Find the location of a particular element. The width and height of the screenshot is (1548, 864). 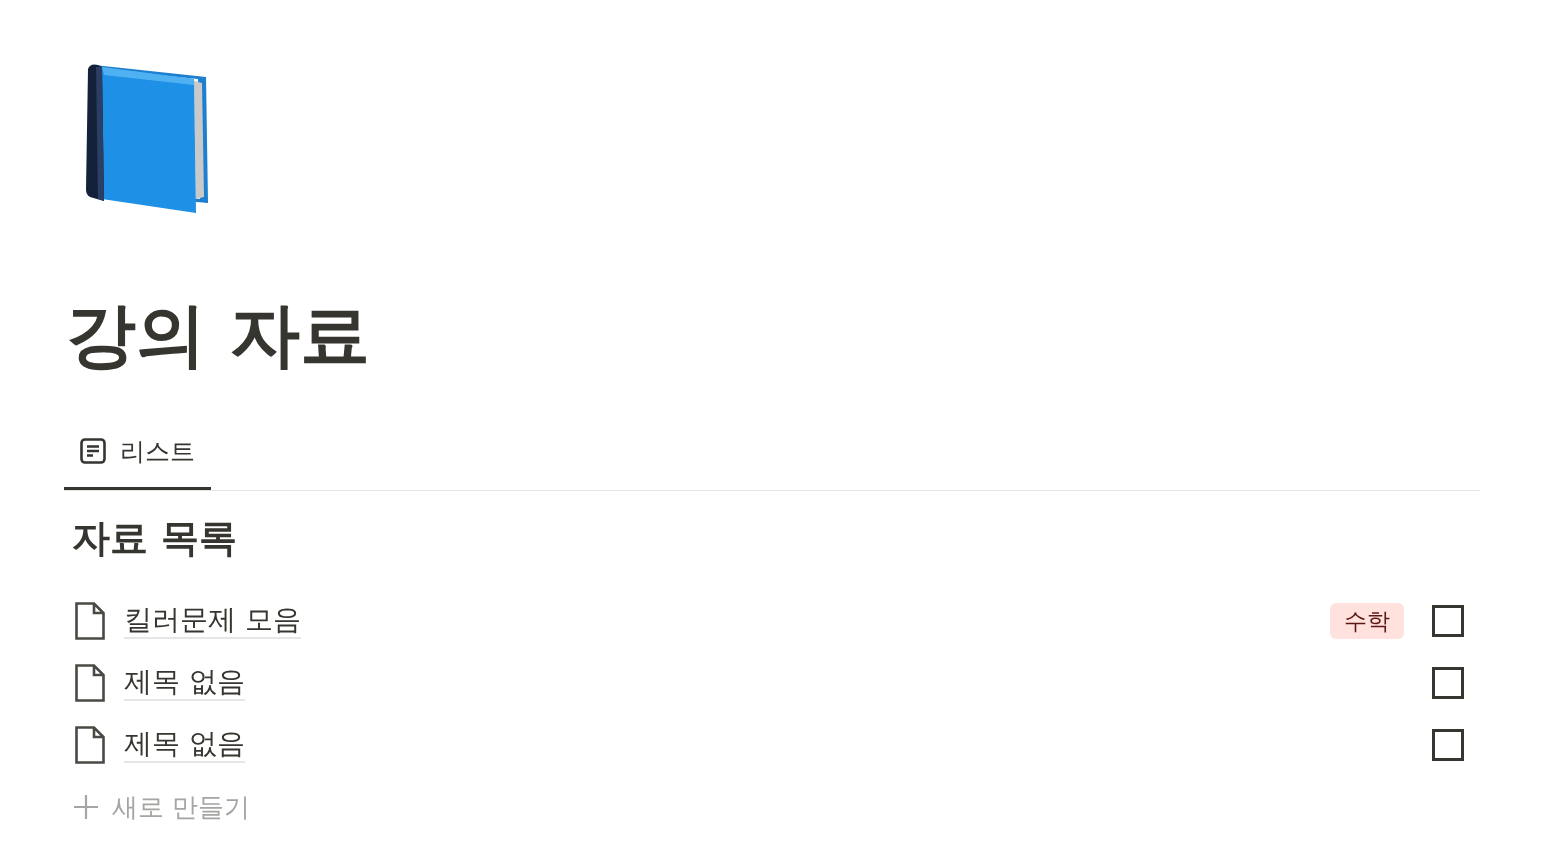

page-title: 강의 자료 is located at coordinates (219, 335).